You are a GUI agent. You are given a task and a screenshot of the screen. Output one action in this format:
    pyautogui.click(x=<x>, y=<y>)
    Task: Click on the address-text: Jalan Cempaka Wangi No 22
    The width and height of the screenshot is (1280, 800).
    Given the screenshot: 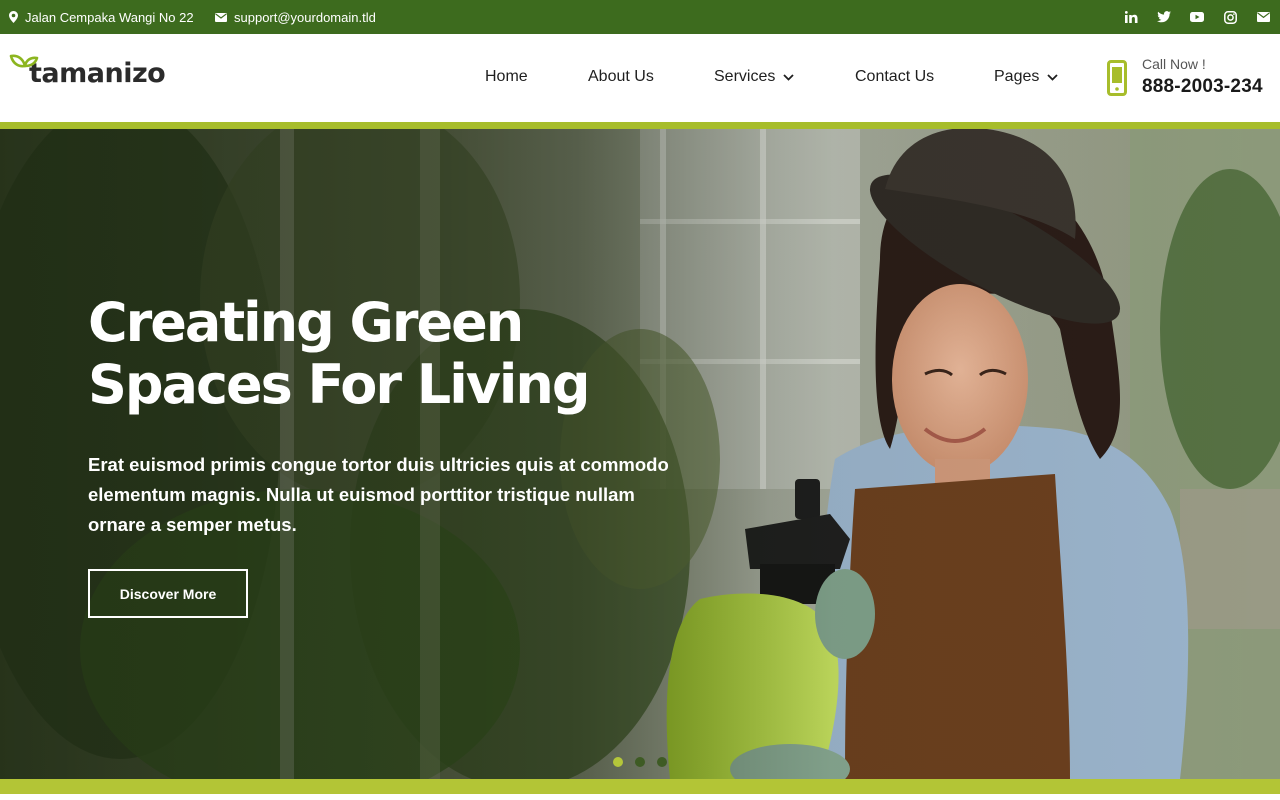 What is the action you would take?
    pyautogui.click(x=109, y=17)
    